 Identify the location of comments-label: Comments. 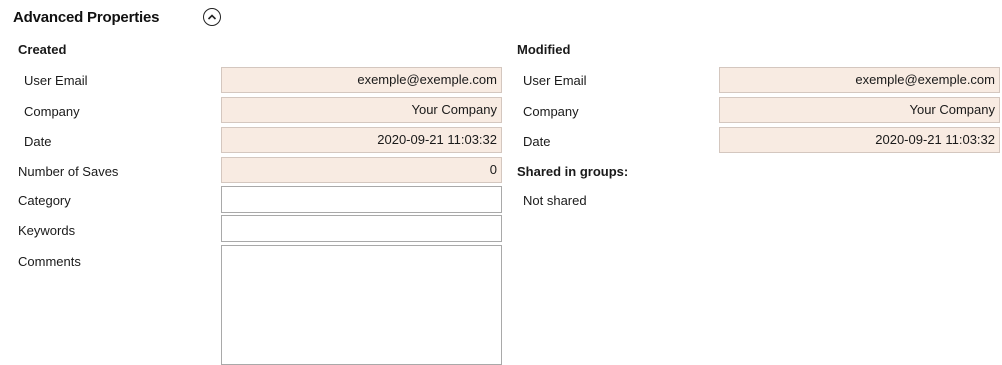
(49, 261).